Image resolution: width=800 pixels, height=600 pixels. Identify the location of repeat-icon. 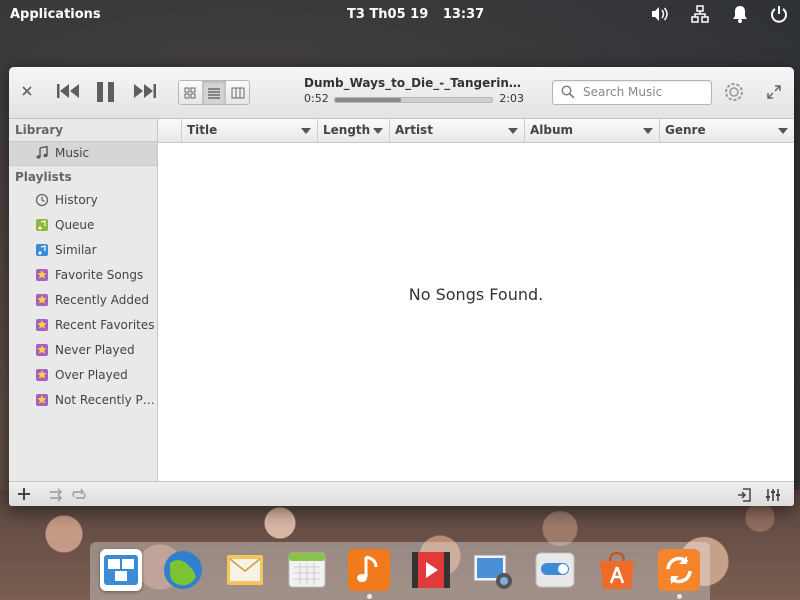
(79, 493).